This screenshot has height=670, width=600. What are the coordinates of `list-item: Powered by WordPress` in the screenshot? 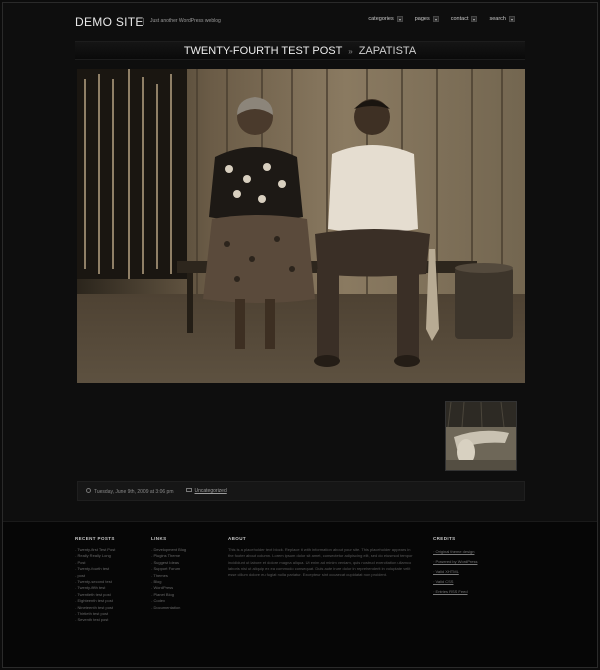 It's located at (455, 562).